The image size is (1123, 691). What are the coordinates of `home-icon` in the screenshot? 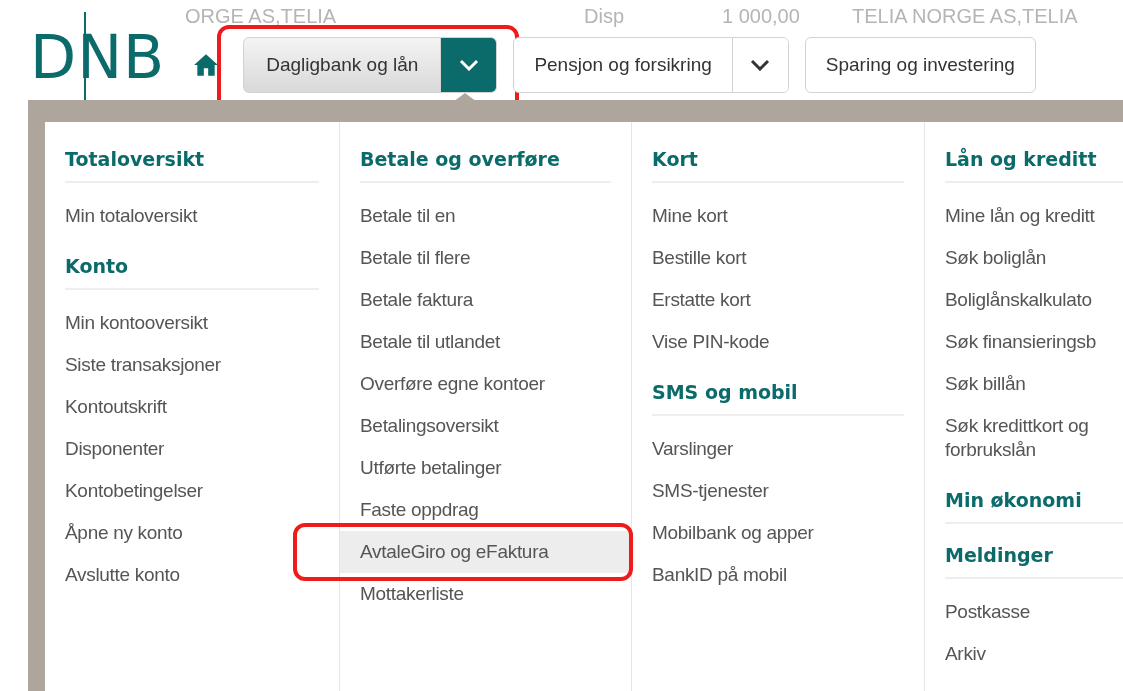 It's located at (206, 65).